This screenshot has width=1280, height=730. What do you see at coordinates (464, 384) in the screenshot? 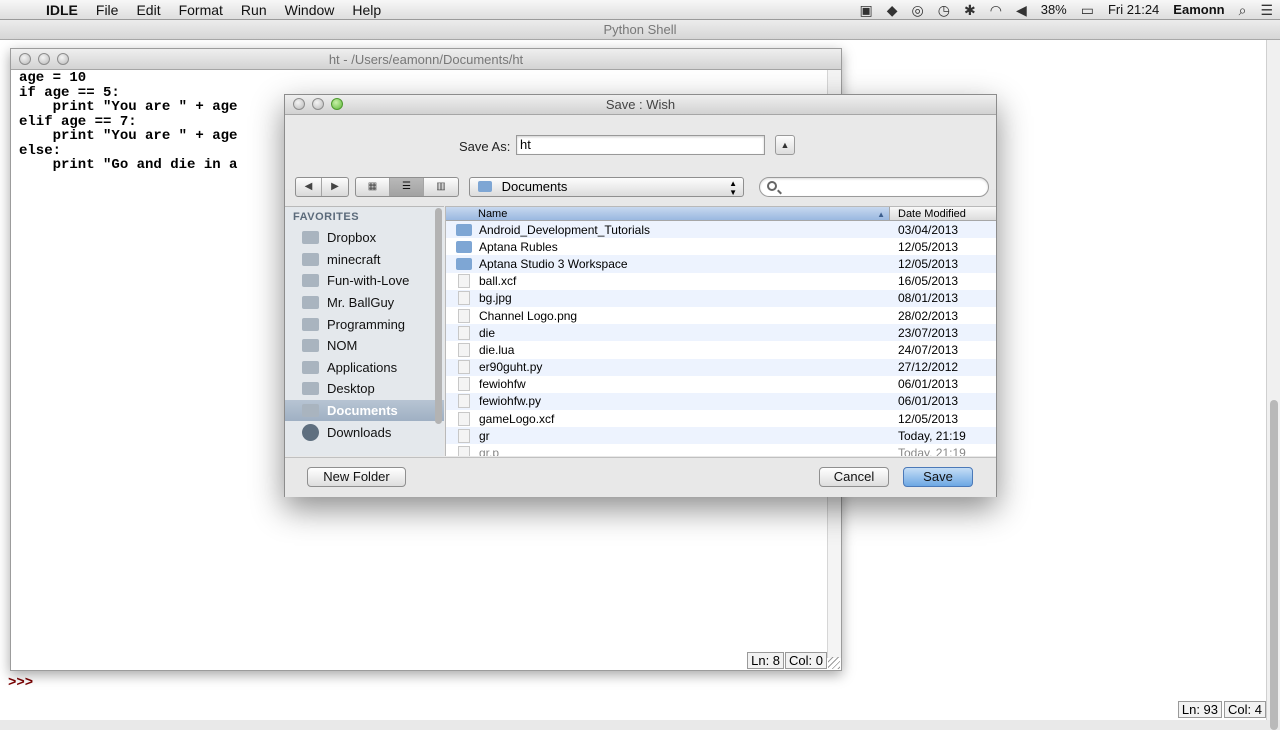
I see `file-icon` at bounding box center [464, 384].